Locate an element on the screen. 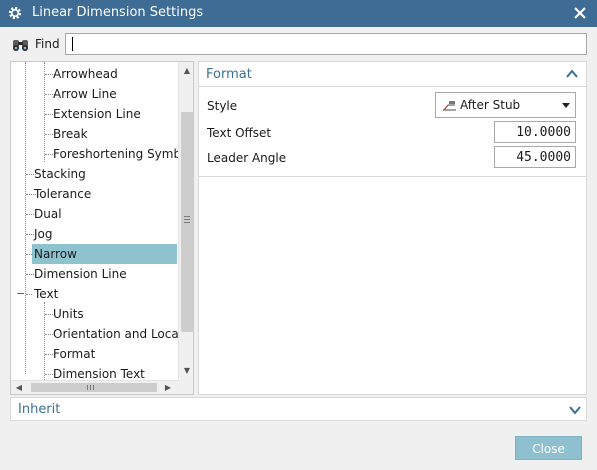  vertical-scroll-thumb is located at coordinates (187, 222).